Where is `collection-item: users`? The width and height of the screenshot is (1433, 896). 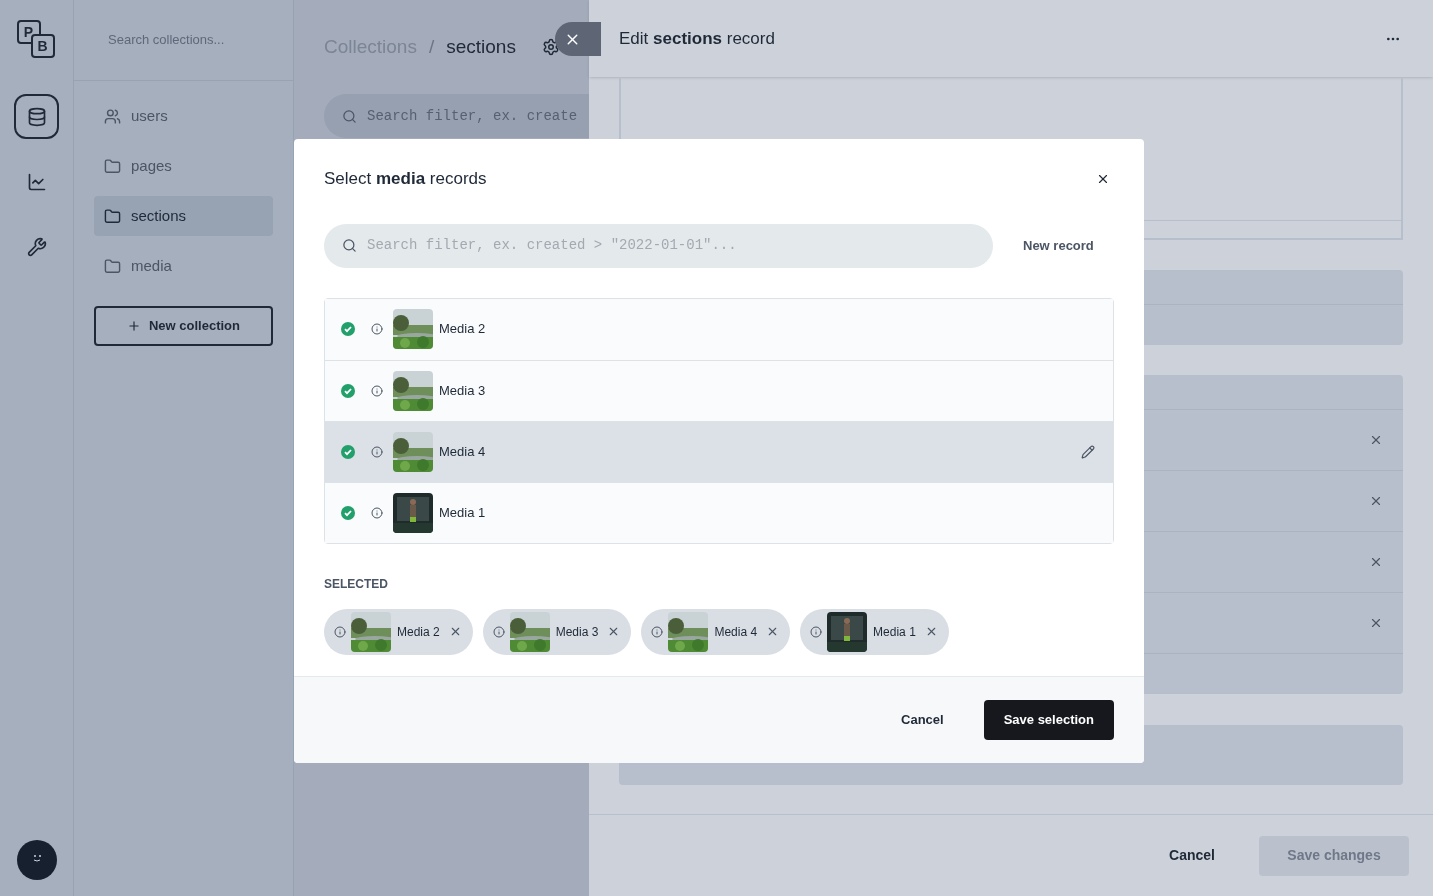
collection-item: users is located at coordinates (183, 116).